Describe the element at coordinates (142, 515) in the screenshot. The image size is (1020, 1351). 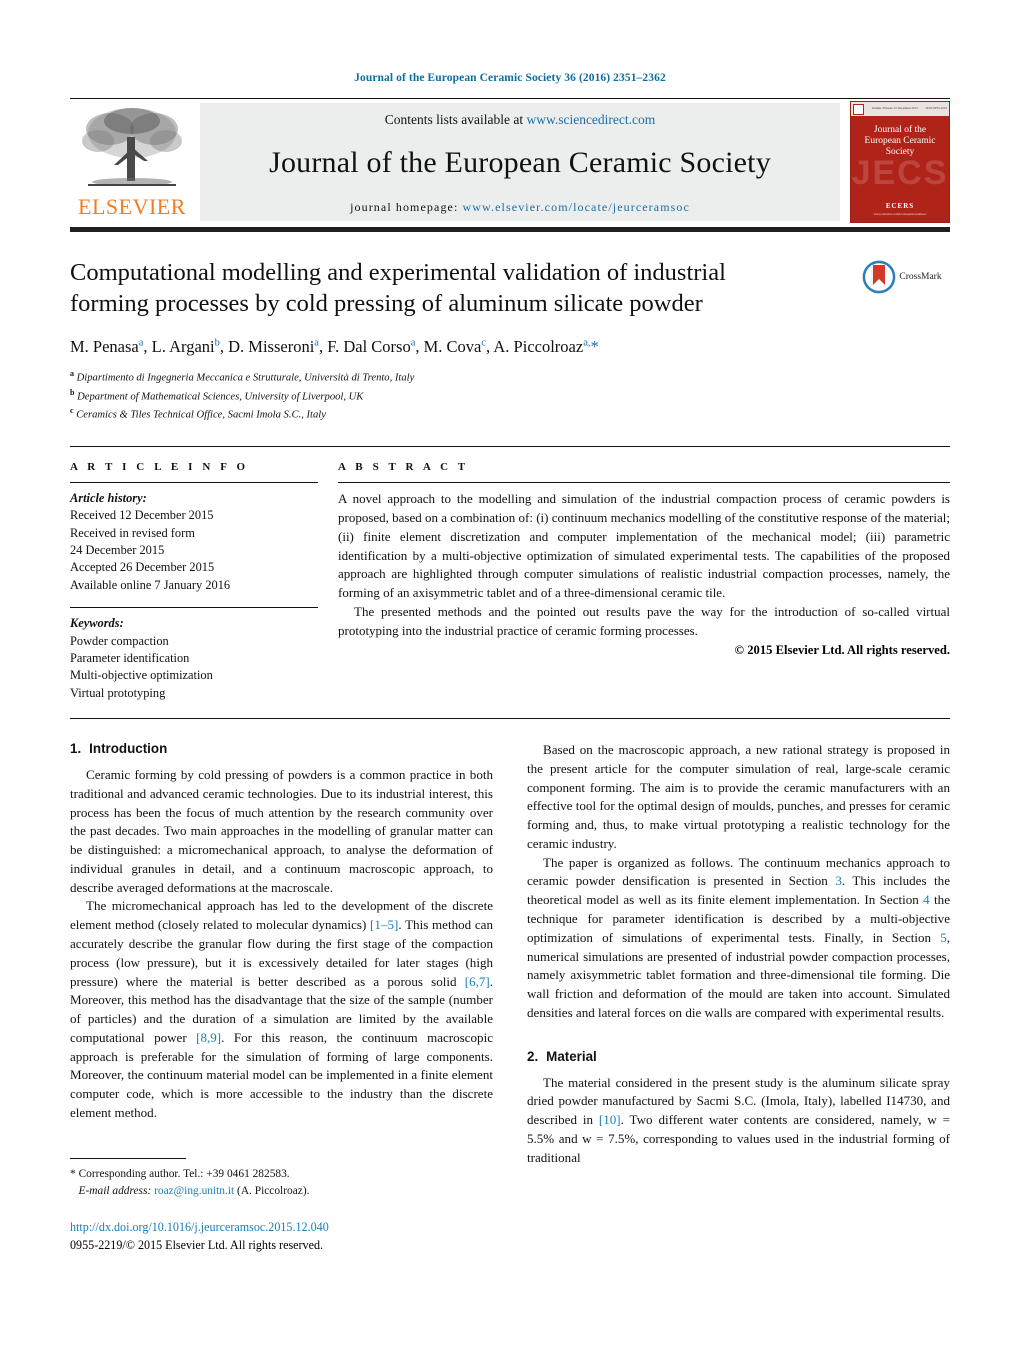
I see `history-item: Received 12 December 2015` at that location.